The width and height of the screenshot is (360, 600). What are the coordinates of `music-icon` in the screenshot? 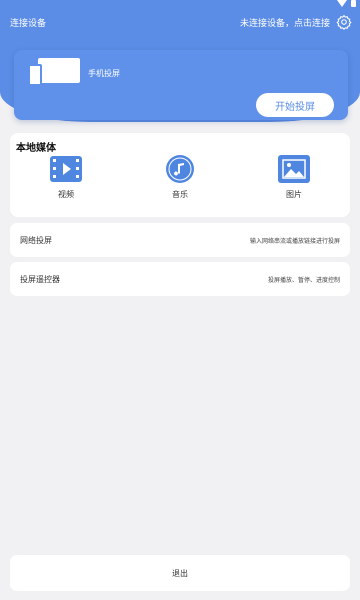 It's located at (180, 169).